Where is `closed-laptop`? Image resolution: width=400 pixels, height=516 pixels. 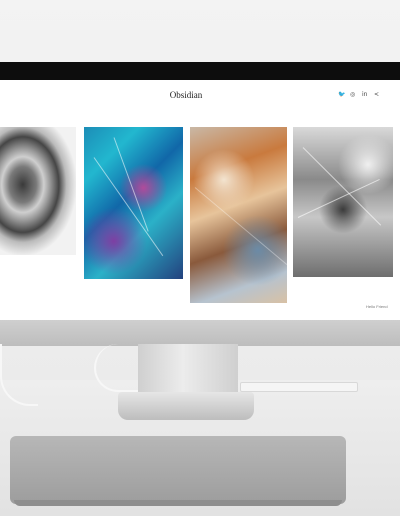
closed-laptop is located at coordinates (178, 470).